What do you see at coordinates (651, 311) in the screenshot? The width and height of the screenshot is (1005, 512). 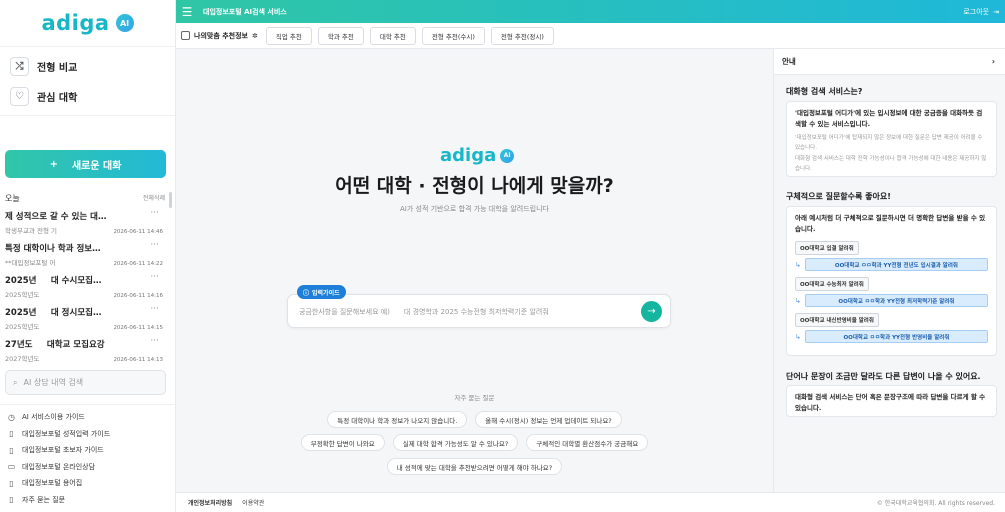 I see `send-button: →` at bounding box center [651, 311].